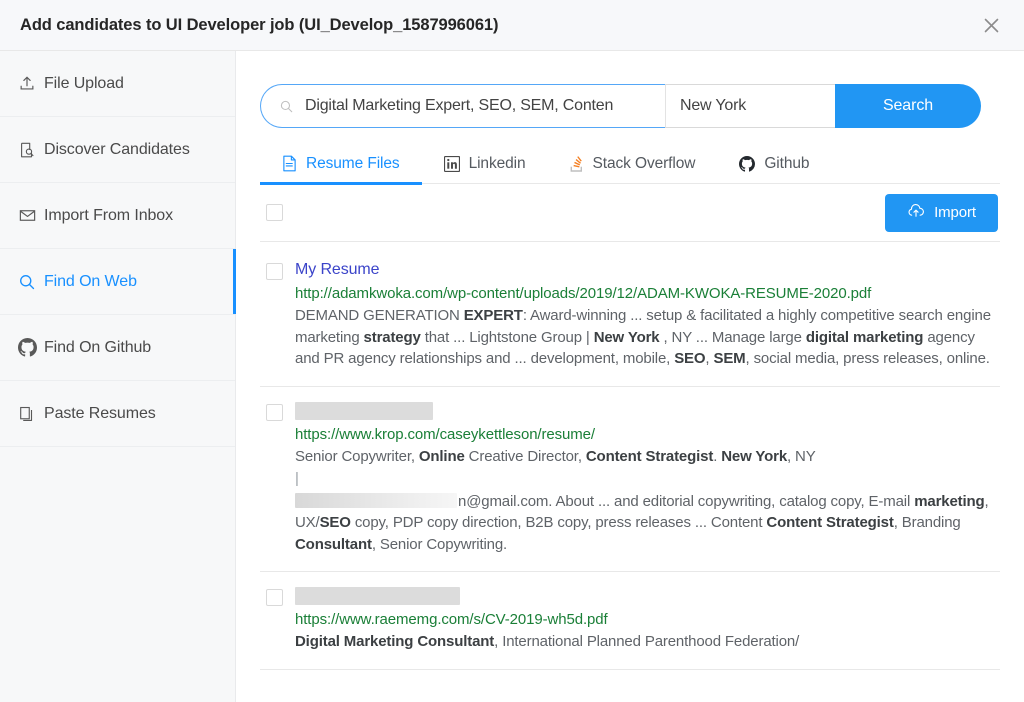 The image size is (1024, 702). Describe the element at coordinates (991, 25) in the screenshot. I see `close-icon` at that location.